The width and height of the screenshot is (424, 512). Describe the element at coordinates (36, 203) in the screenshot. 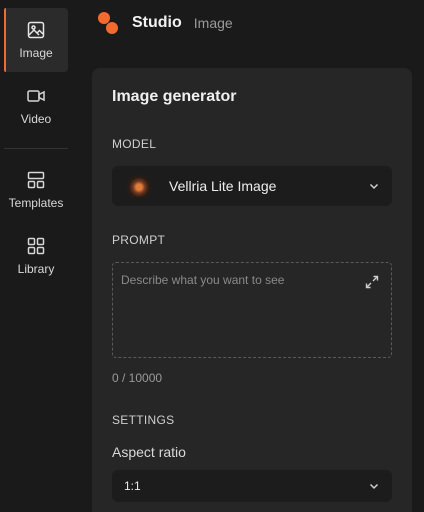

I see `sidebar-item-label: Templates` at that location.